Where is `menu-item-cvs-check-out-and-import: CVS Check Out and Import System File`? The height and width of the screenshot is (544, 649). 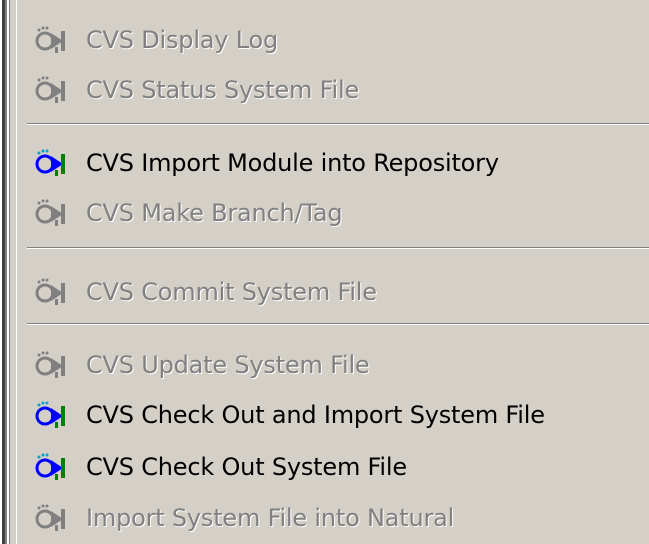 menu-item-cvs-check-out-and-import: CVS Check Out and Import System File is located at coordinates (333, 415).